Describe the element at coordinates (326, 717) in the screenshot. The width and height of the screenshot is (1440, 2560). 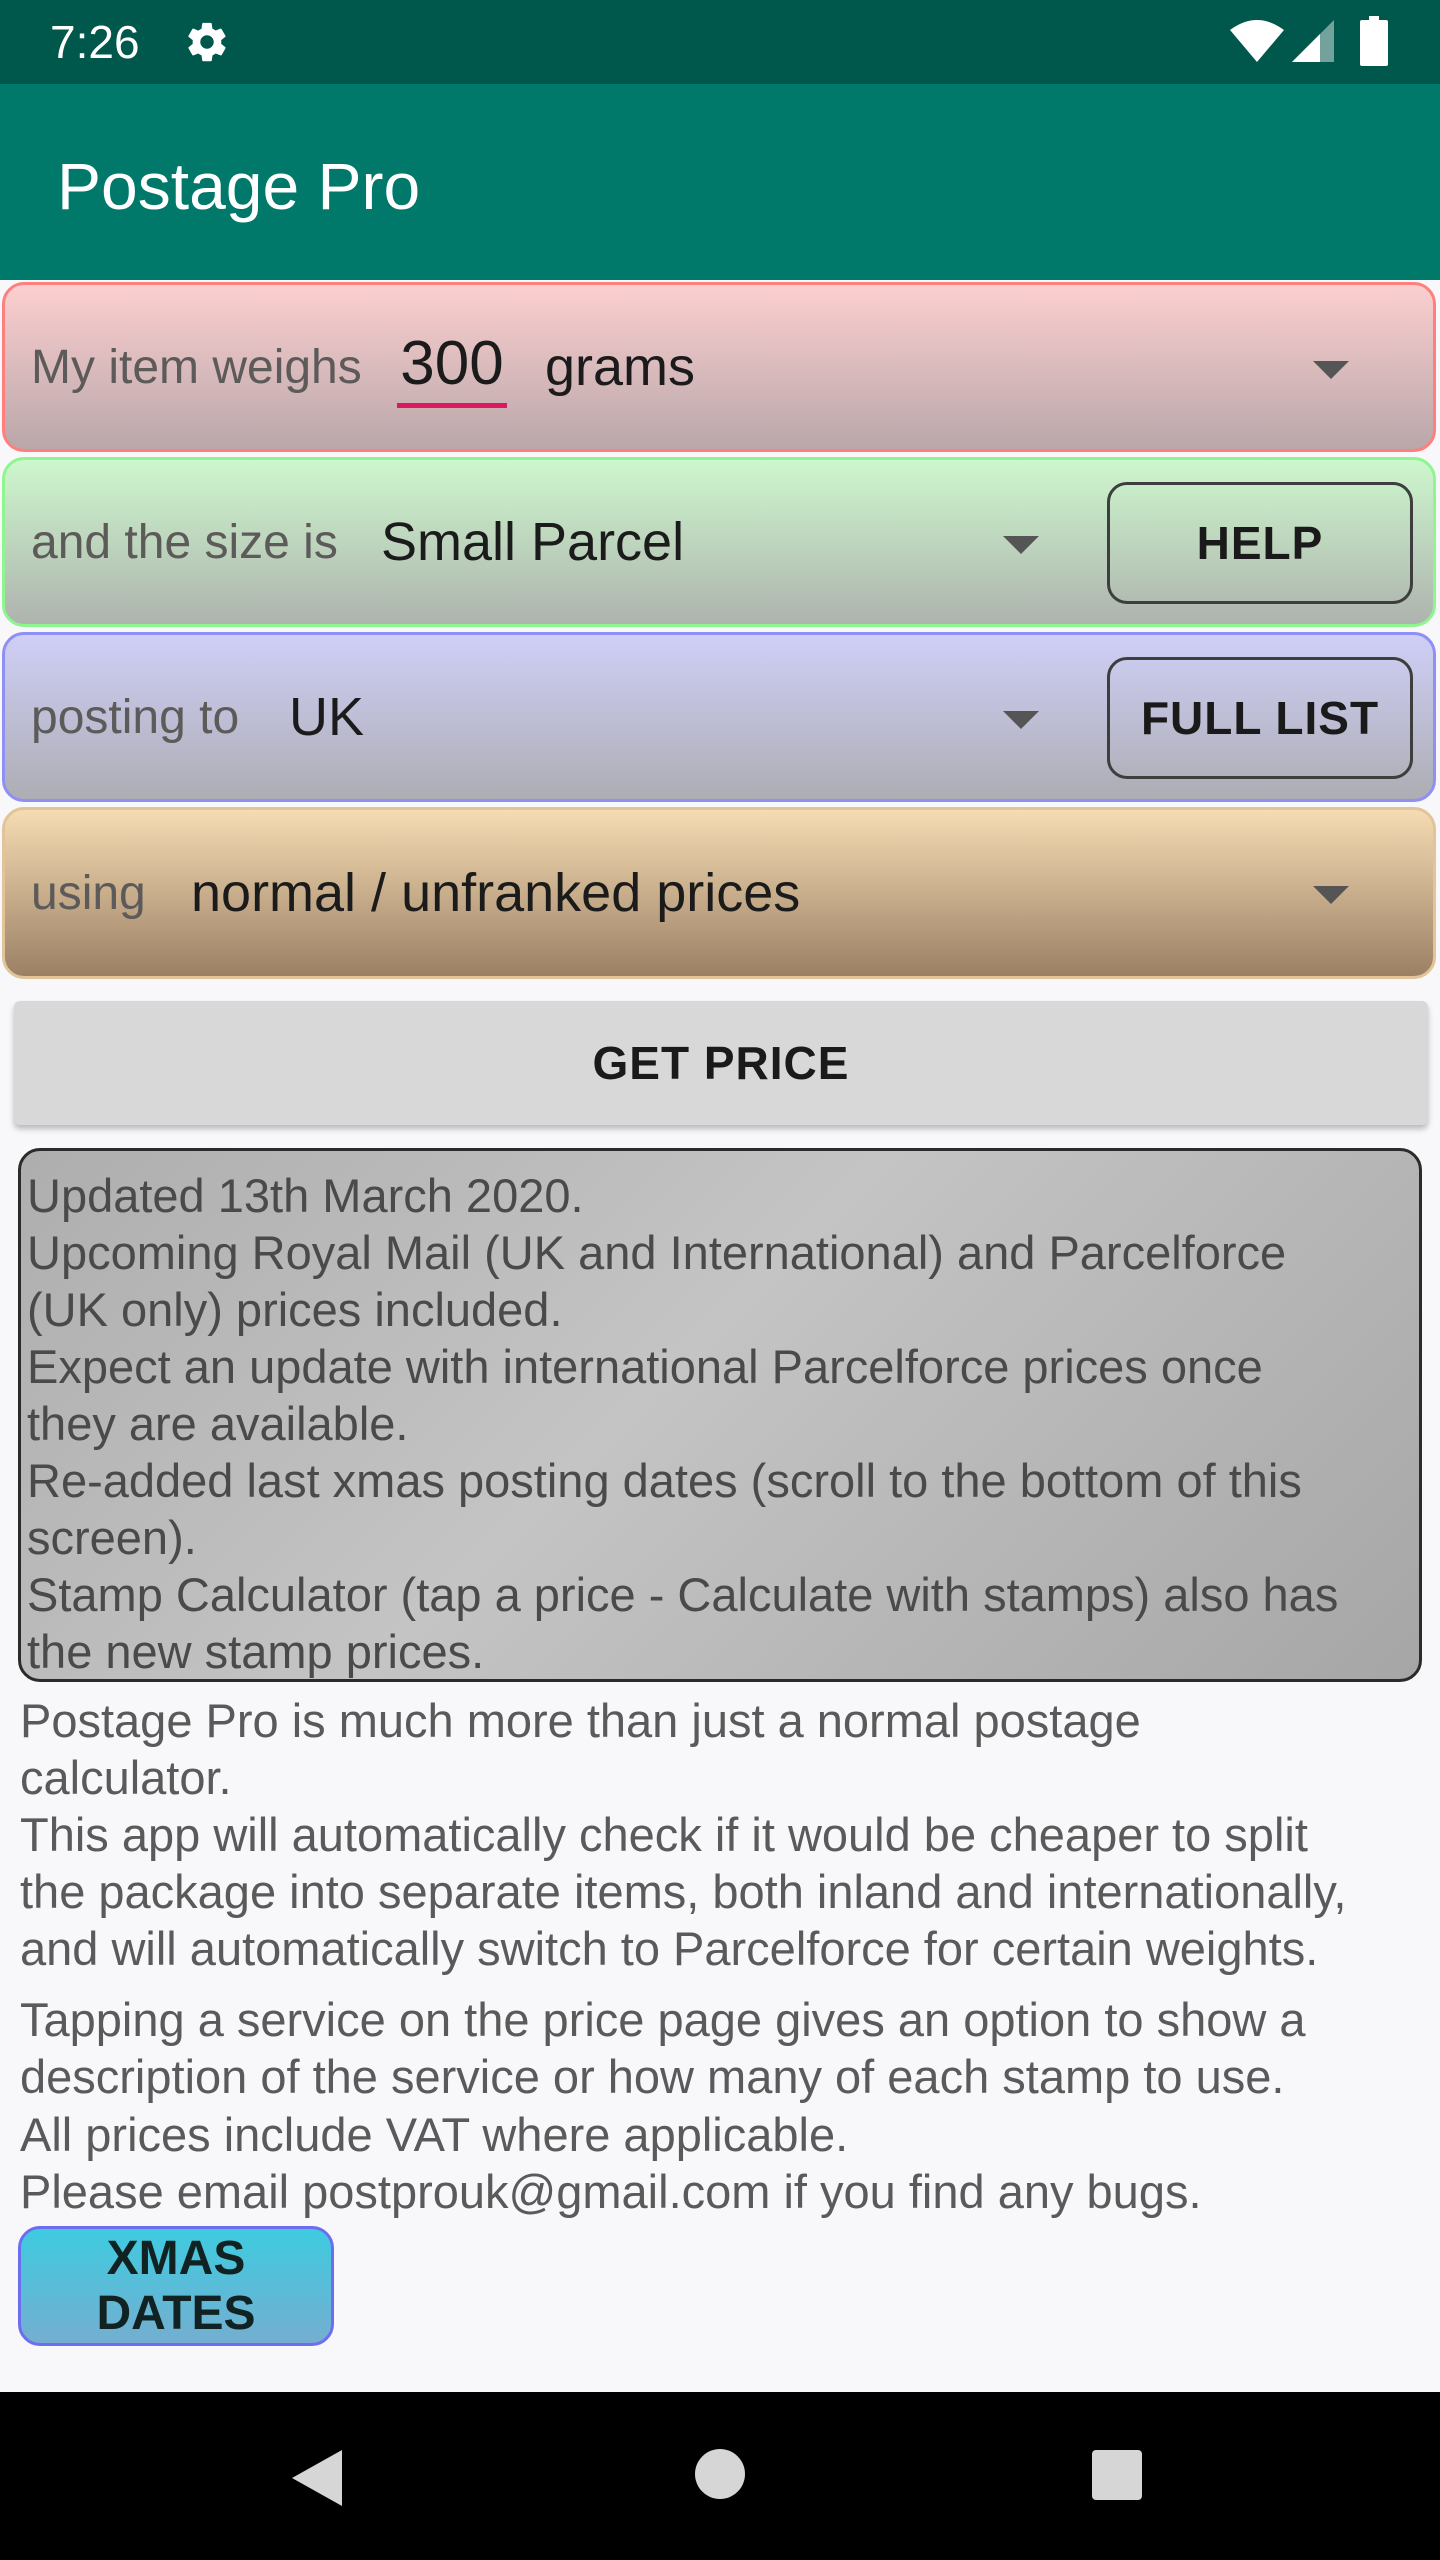
I see `destination-dropdown: UK` at that location.